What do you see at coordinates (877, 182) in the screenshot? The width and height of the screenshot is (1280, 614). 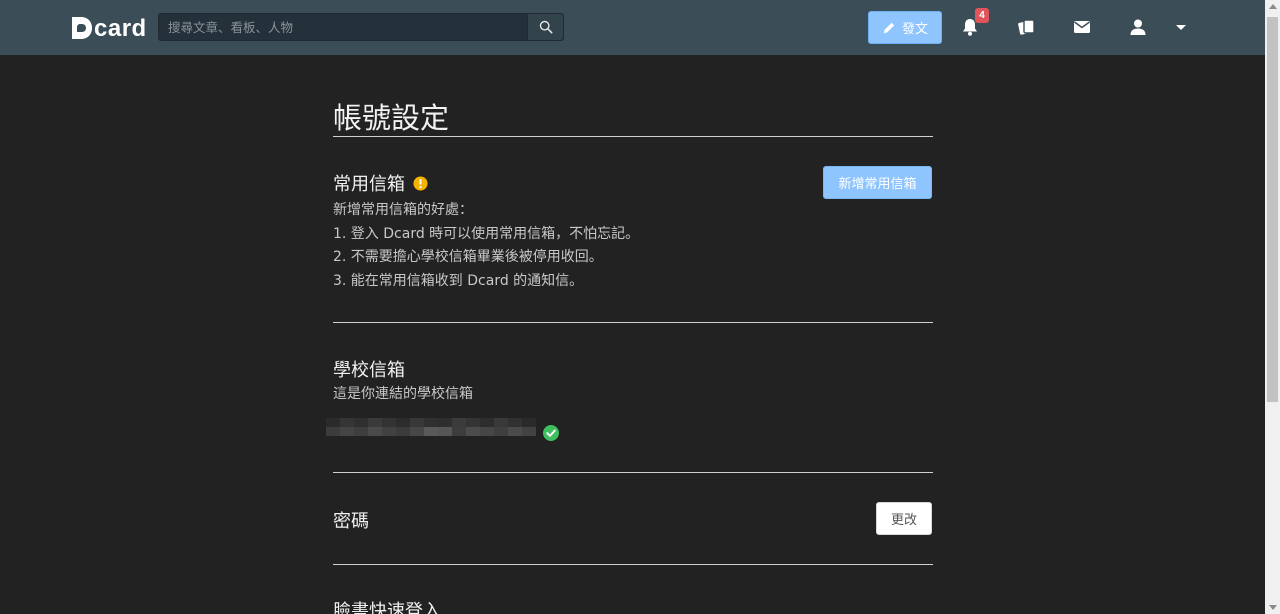 I see `add-common-email-button: 新增常用信箱` at bounding box center [877, 182].